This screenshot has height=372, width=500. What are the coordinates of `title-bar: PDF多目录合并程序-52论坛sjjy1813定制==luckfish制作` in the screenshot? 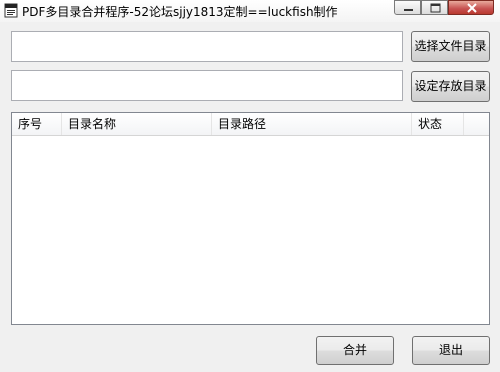 It's located at (250, 11).